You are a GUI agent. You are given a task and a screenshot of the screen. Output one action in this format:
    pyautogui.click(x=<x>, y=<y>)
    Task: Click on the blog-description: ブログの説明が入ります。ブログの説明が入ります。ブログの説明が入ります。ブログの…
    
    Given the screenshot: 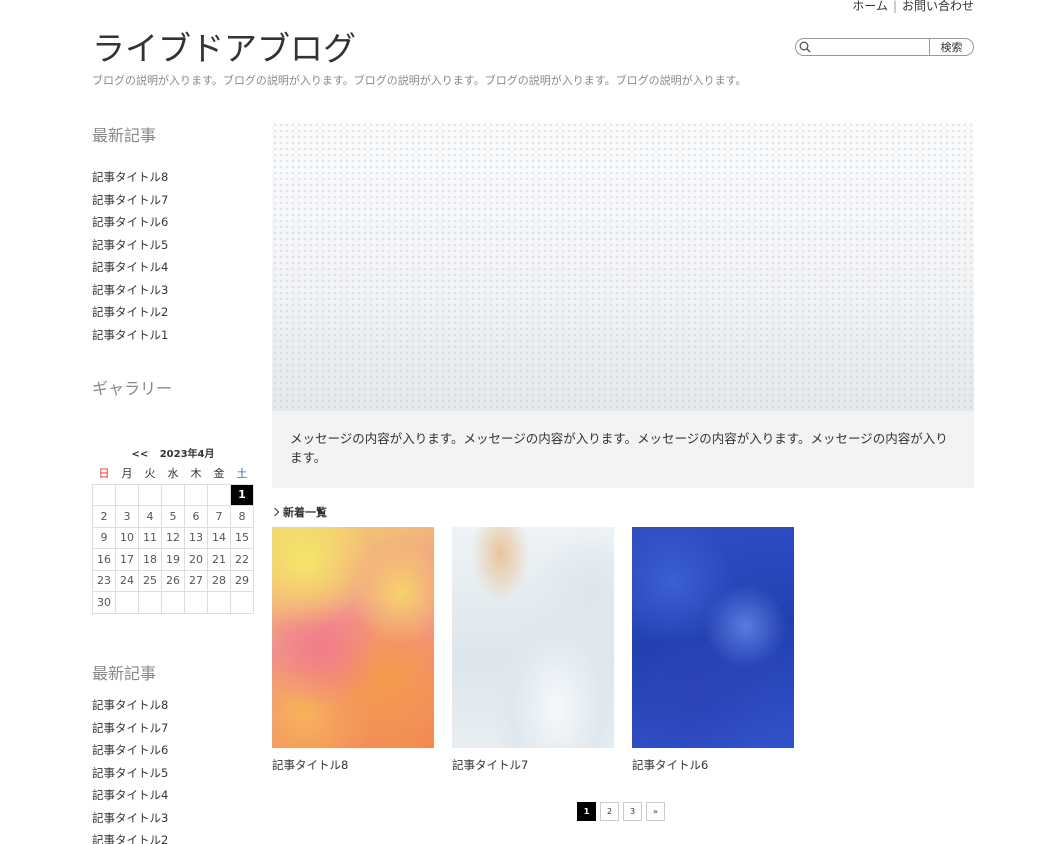 What is the action you would take?
    pyautogui.click(x=419, y=80)
    